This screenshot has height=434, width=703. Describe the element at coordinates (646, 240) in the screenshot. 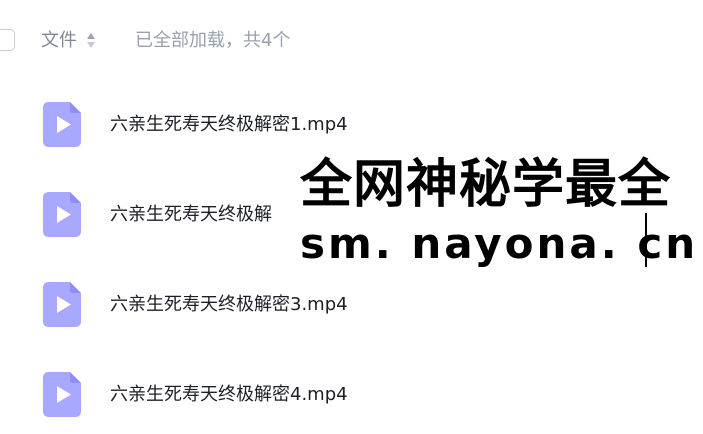

I see `text-cursor` at that location.